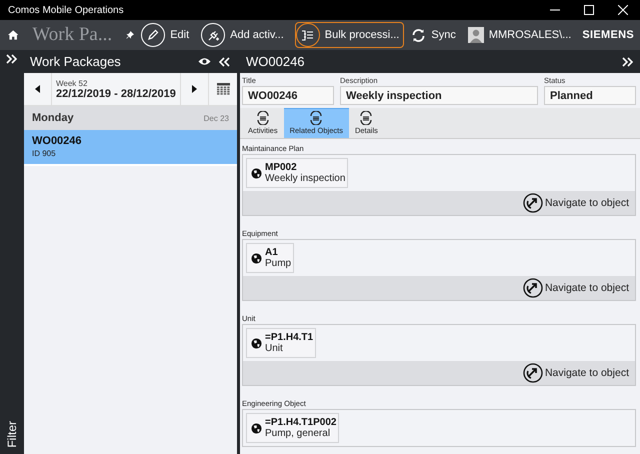 This screenshot has height=454, width=640. I want to click on work-package-id: WO00246, so click(57, 141).